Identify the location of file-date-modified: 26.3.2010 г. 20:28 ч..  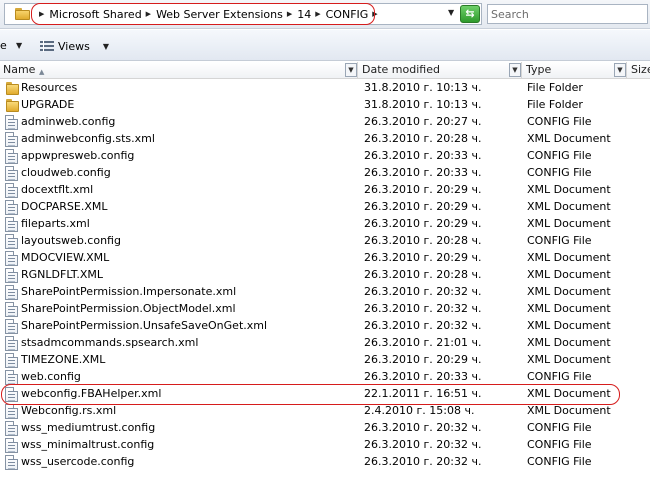
(423, 274).